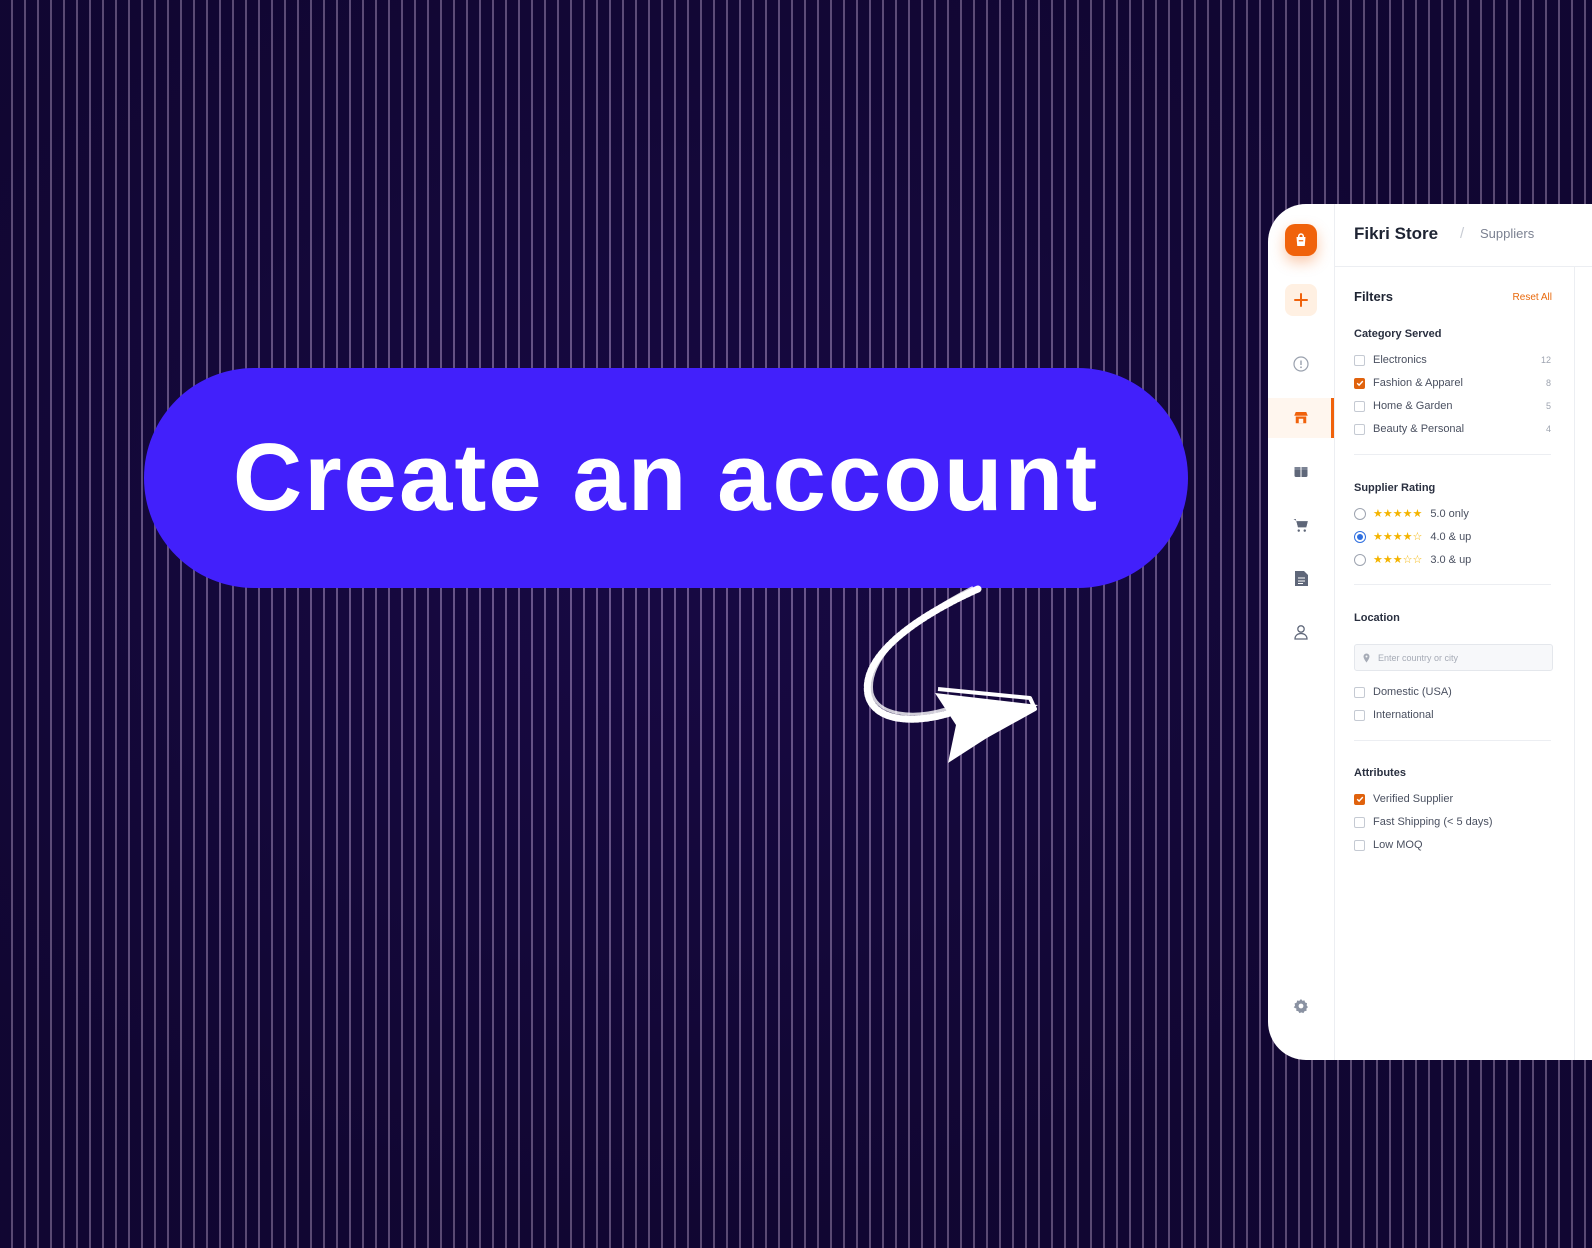  I want to click on attribute-label: Fast Shipping (< 5 days), so click(1433, 822).